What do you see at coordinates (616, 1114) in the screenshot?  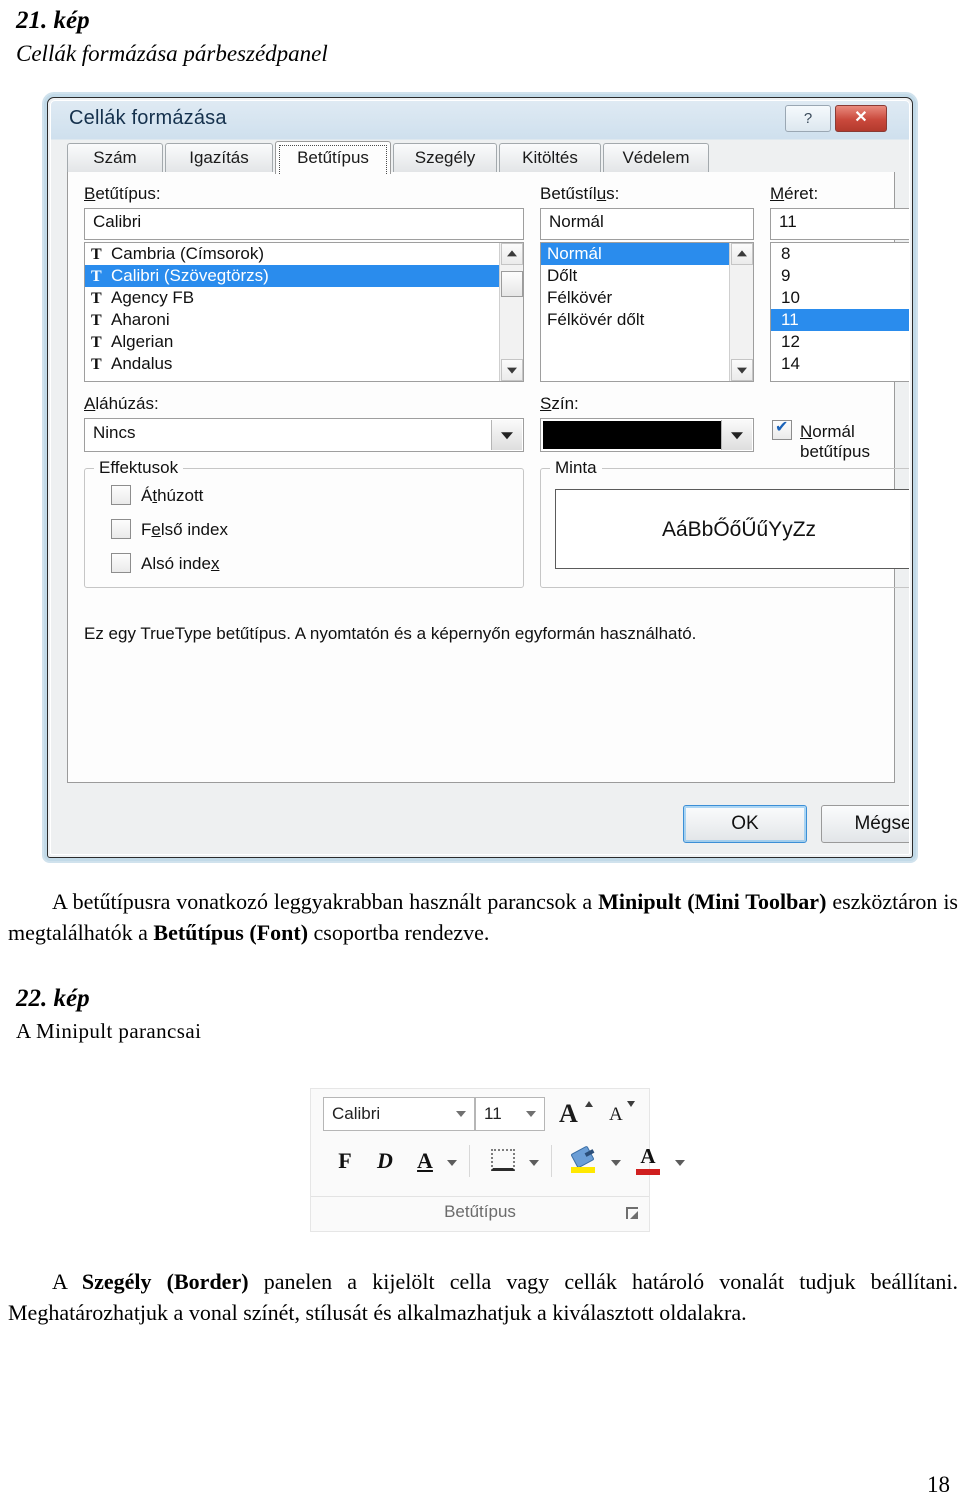 I see `shrink-font-label: A` at bounding box center [616, 1114].